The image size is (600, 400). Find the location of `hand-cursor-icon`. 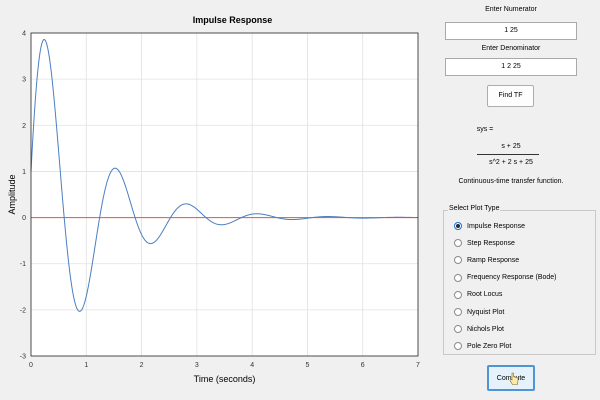

hand-cursor-icon is located at coordinates (514, 378).